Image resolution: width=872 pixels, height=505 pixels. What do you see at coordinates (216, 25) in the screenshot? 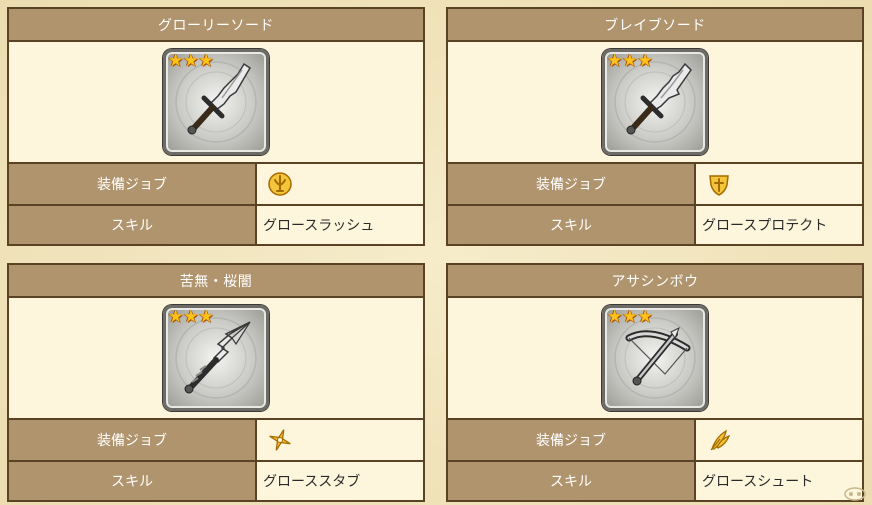
I see `weapon-name: グローリーソード` at bounding box center [216, 25].